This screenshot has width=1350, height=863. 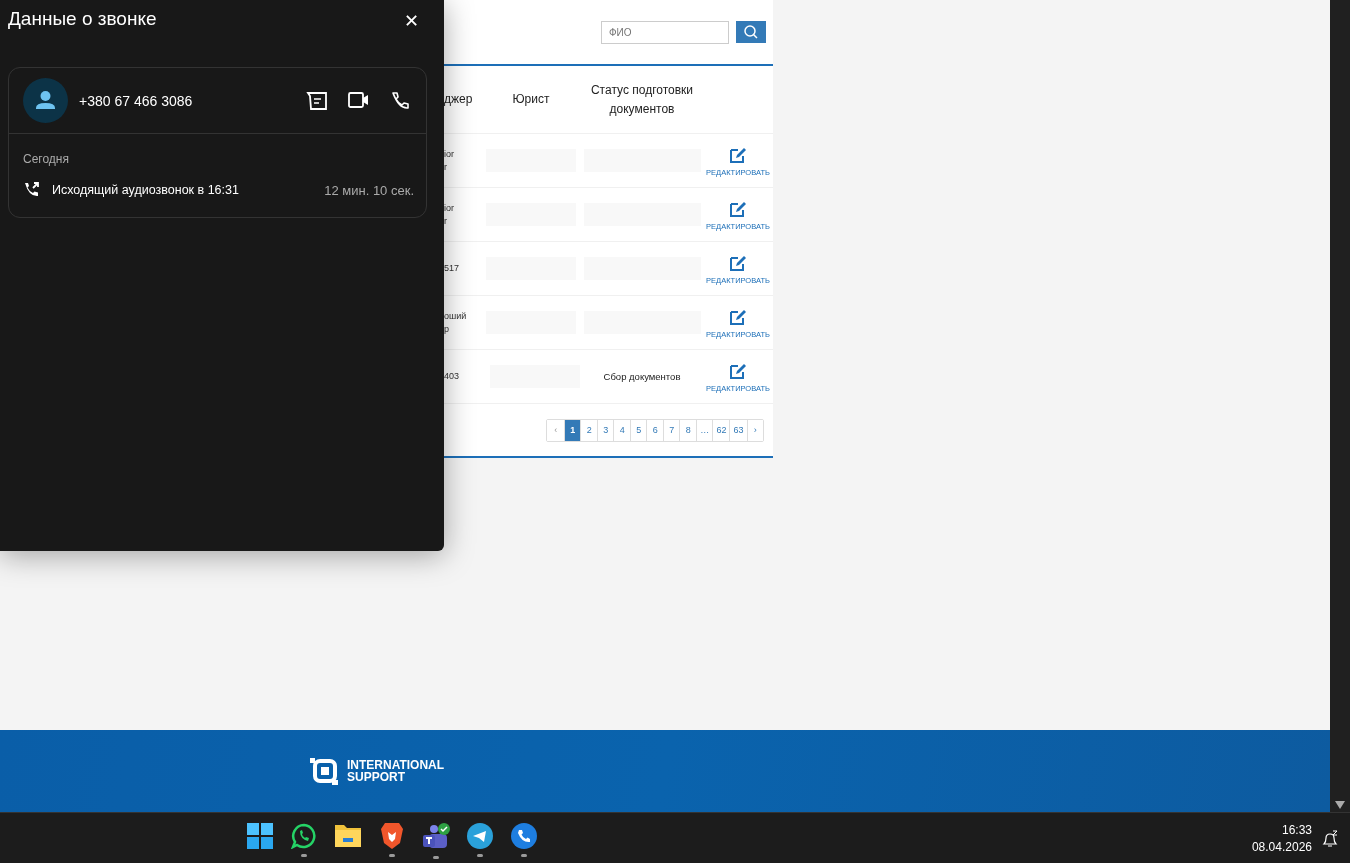 I want to click on avatar-icon, so click(x=45, y=100).